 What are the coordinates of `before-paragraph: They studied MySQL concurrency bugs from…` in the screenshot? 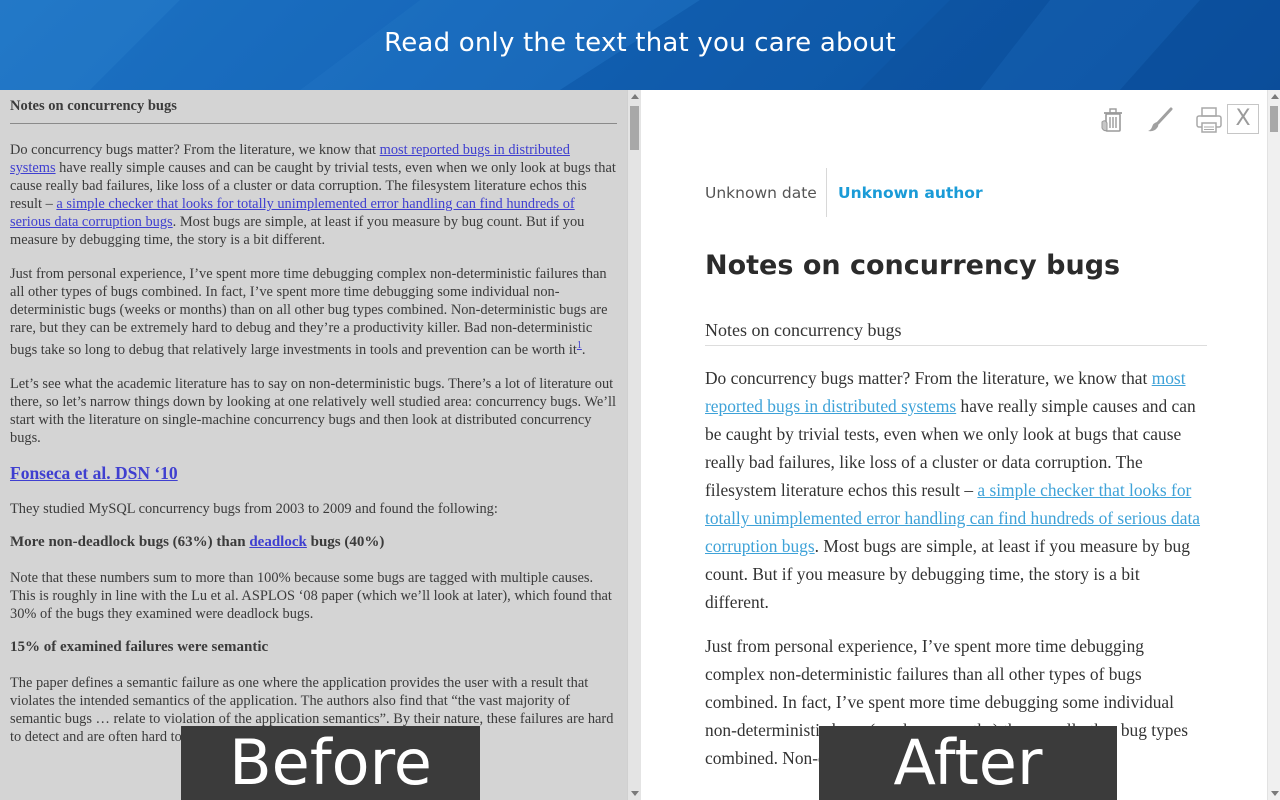 It's located at (254, 508).